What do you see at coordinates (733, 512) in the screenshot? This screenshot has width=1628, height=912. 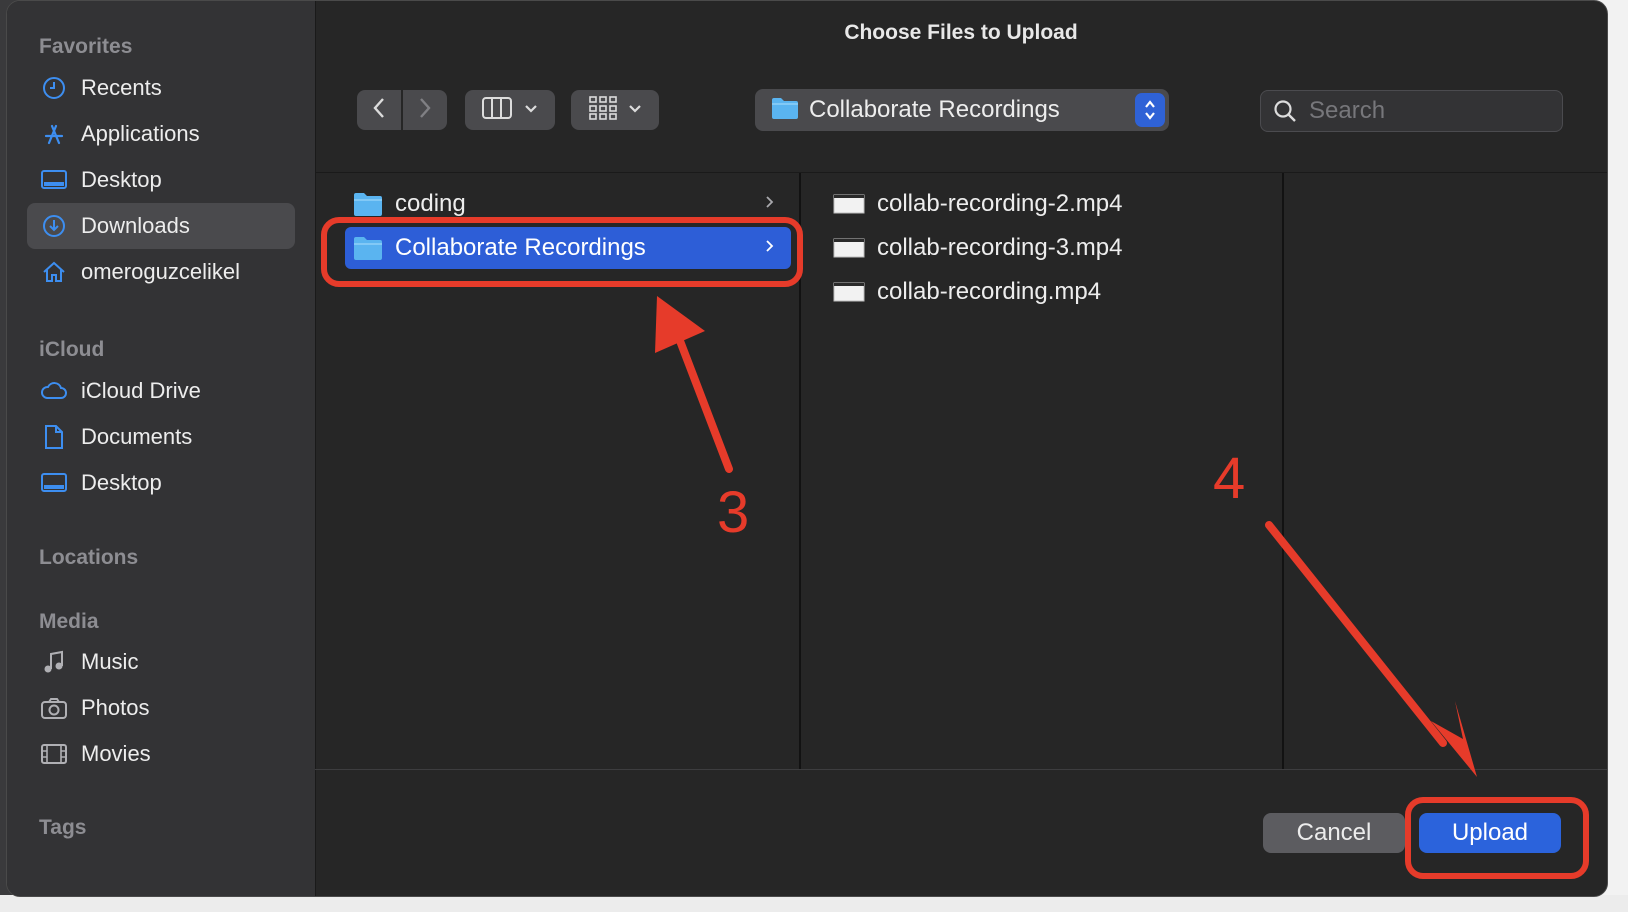 I see `annotation-step-3: 3` at bounding box center [733, 512].